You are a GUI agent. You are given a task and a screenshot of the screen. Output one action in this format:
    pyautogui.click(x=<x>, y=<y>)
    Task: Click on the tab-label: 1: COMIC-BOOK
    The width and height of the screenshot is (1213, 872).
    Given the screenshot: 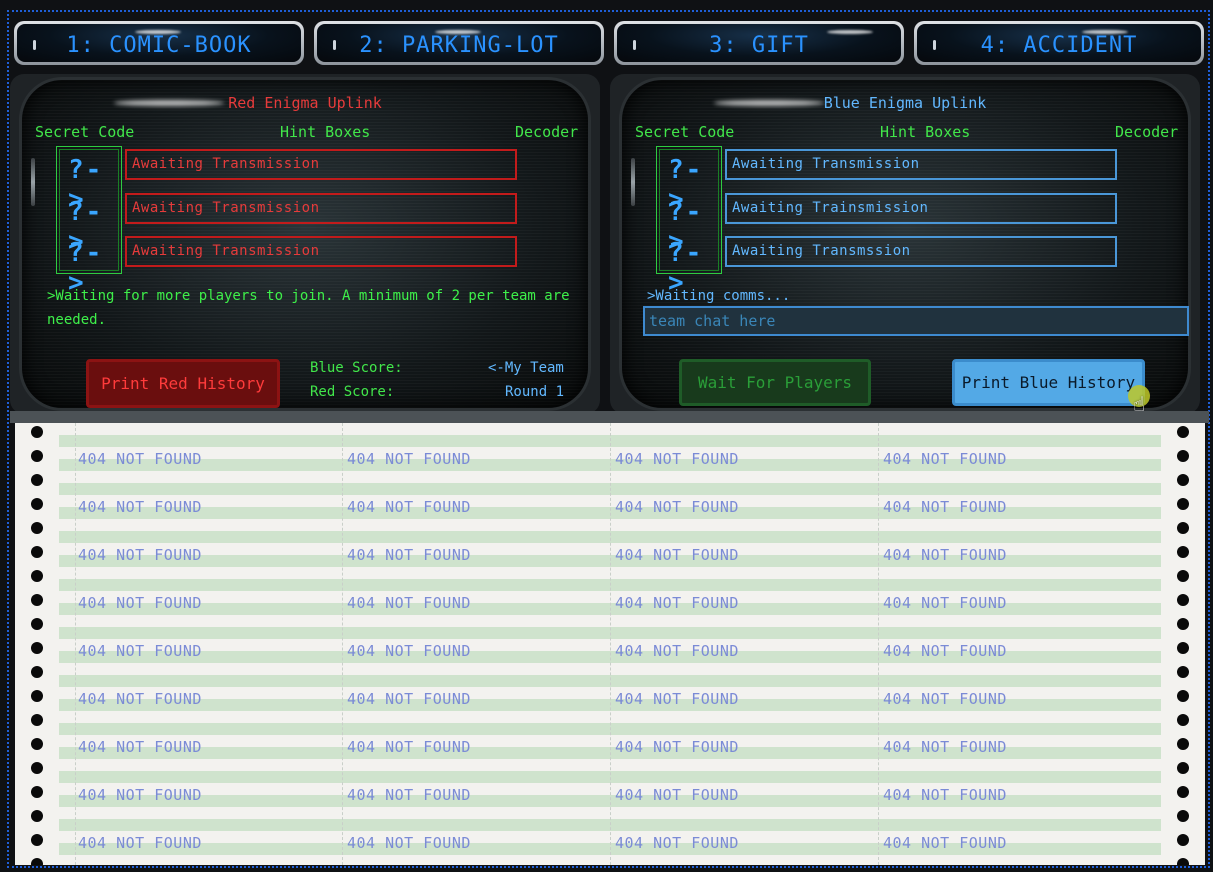 What is the action you would take?
    pyautogui.click(x=159, y=45)
    